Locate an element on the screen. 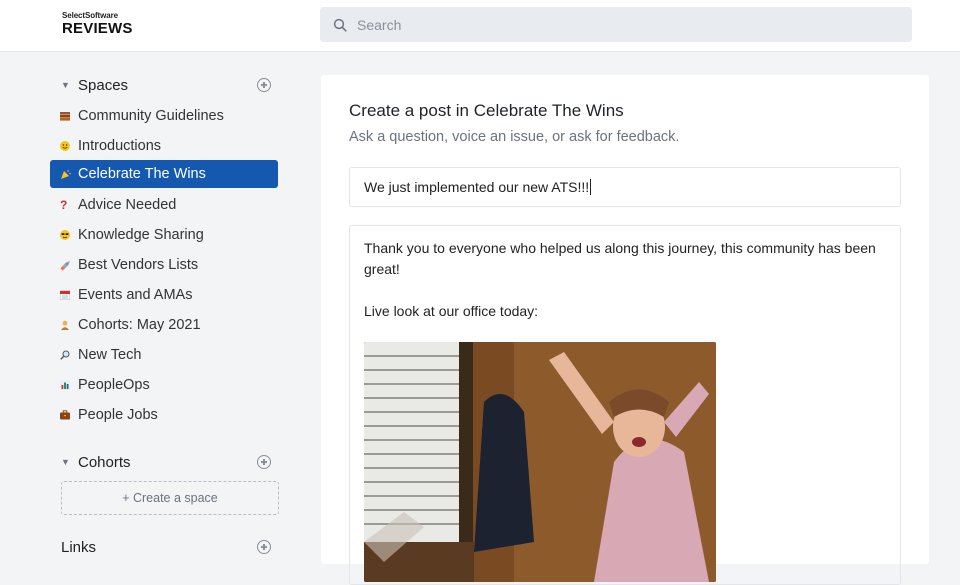 This screenshot has height=585, width=960. post-title-value: We just implemented our new ATS!!! is located at coordinates (477, 187).